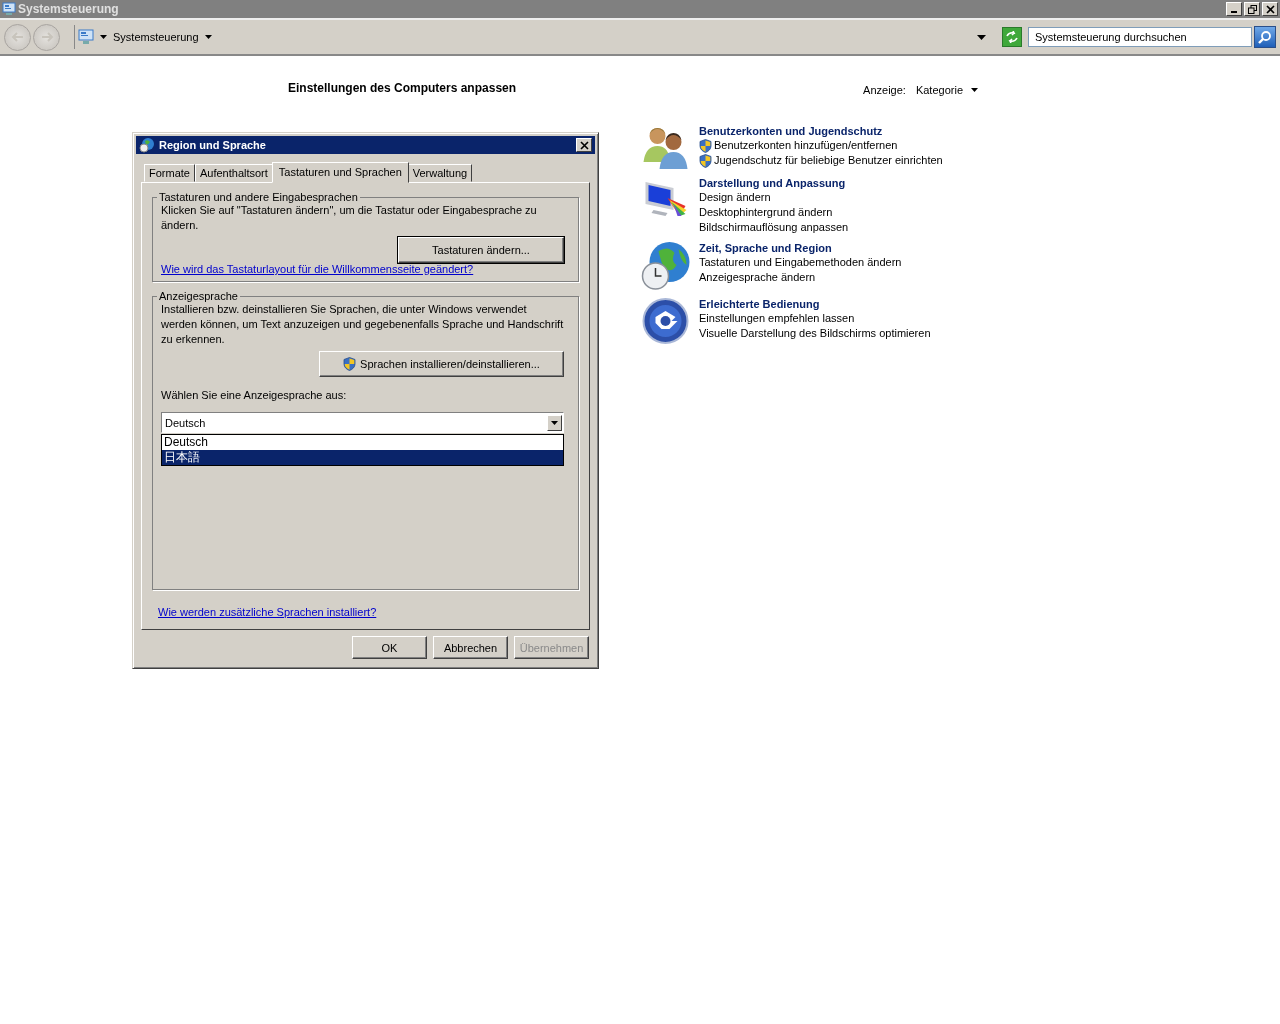 The width and height of the screenshot is (1280, 1024). What do you see at coordinates (317, 269) in the screenshot?
I see `help-link: Wie wird das Tastaturlayout für die Willkommensseite geändert?` at bounding box center [317, 269].